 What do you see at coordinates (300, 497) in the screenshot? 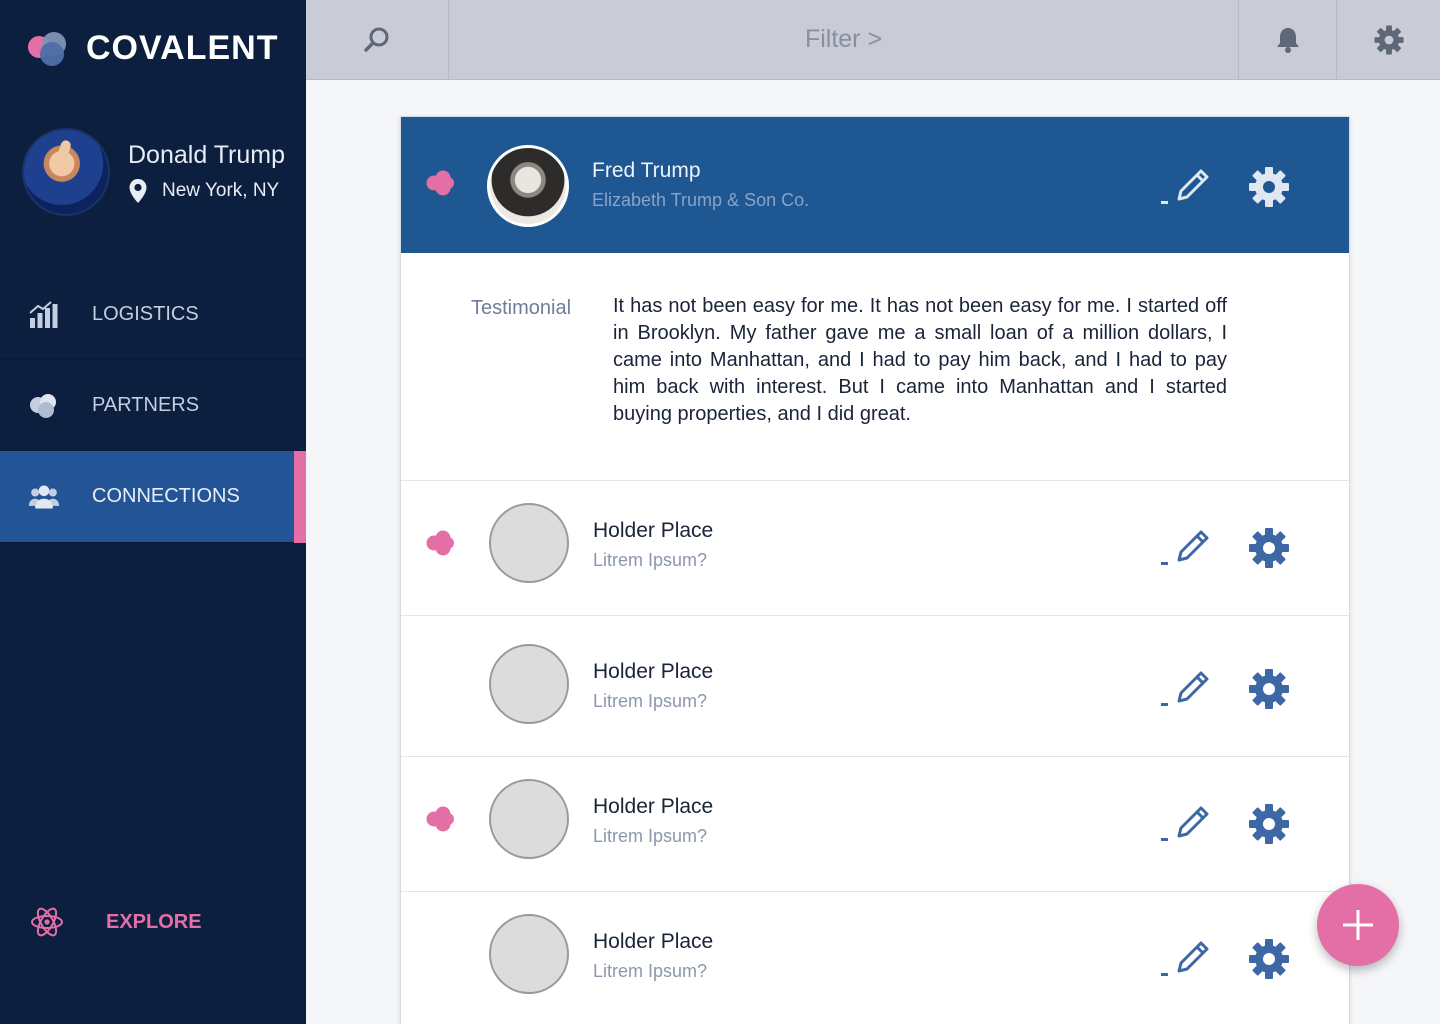
I see `active-indicator` at bounding box center [300, 497].